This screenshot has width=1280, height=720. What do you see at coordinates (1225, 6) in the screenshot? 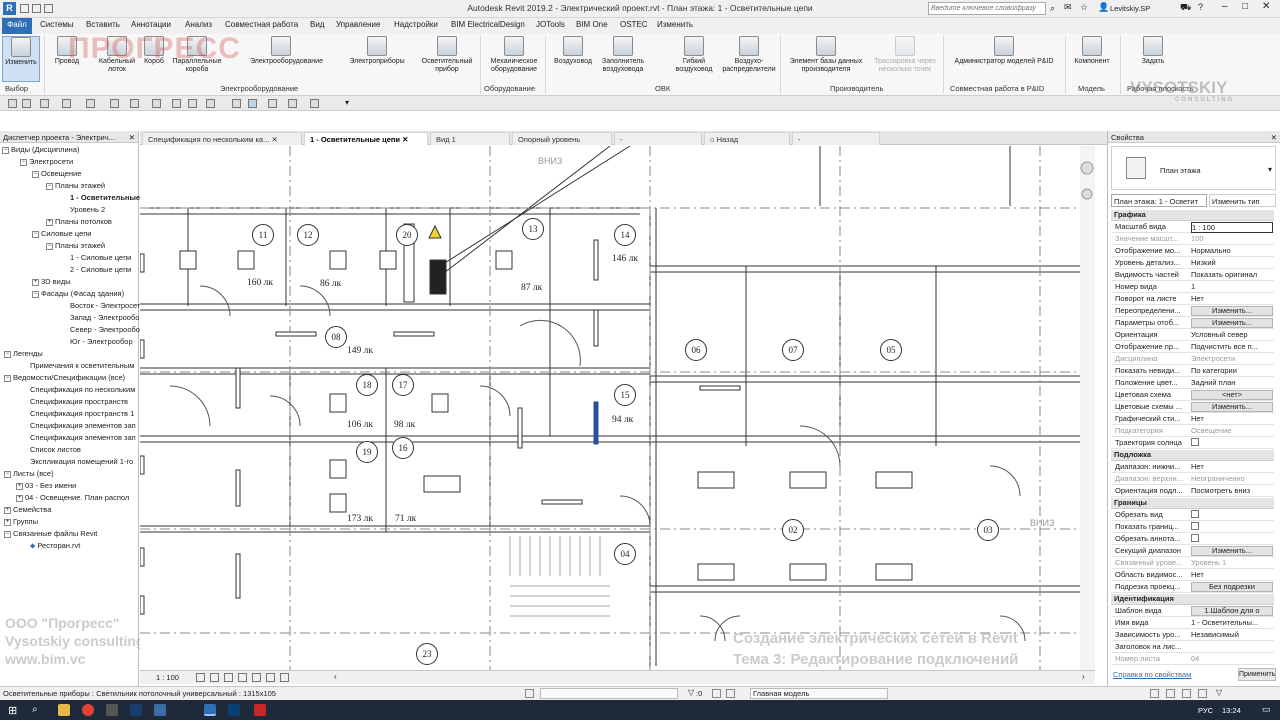
I see `minimize-button: –` at bounding box center [1225, 6].